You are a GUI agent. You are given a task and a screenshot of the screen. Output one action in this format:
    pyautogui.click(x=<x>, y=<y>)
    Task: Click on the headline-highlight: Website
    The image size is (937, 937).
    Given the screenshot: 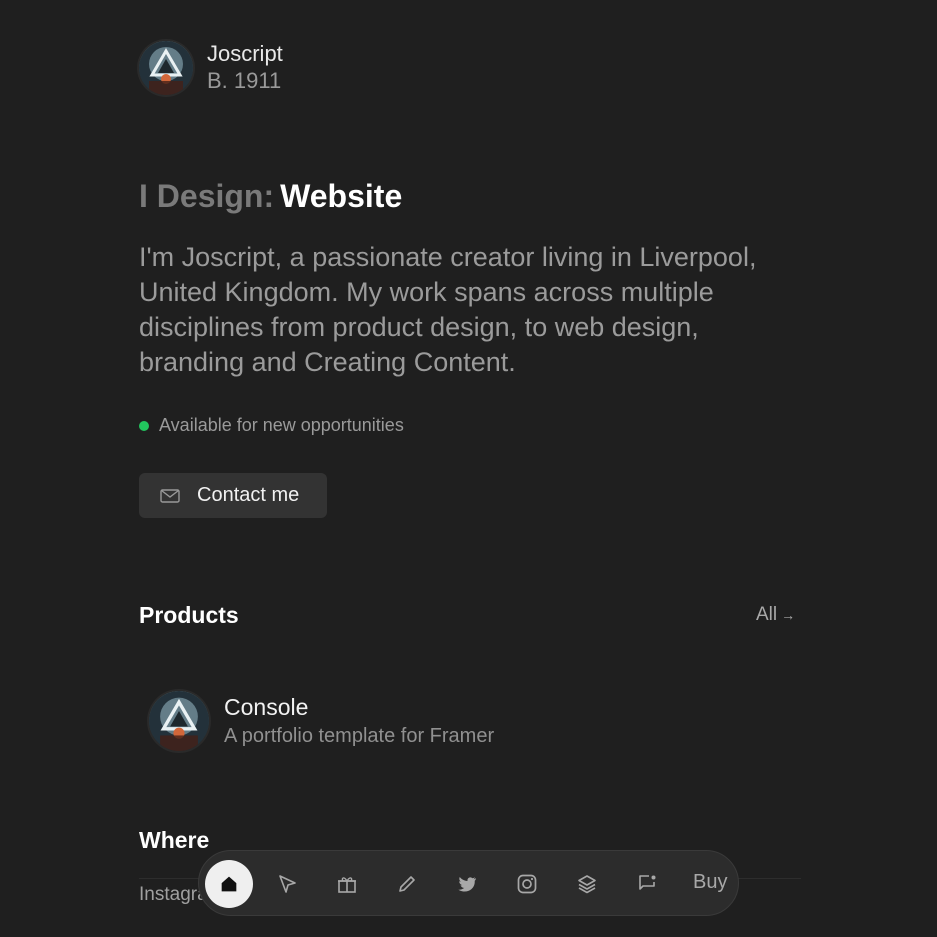 What is the action you would take?
    pyautogui.click(x=341, y=196)
    